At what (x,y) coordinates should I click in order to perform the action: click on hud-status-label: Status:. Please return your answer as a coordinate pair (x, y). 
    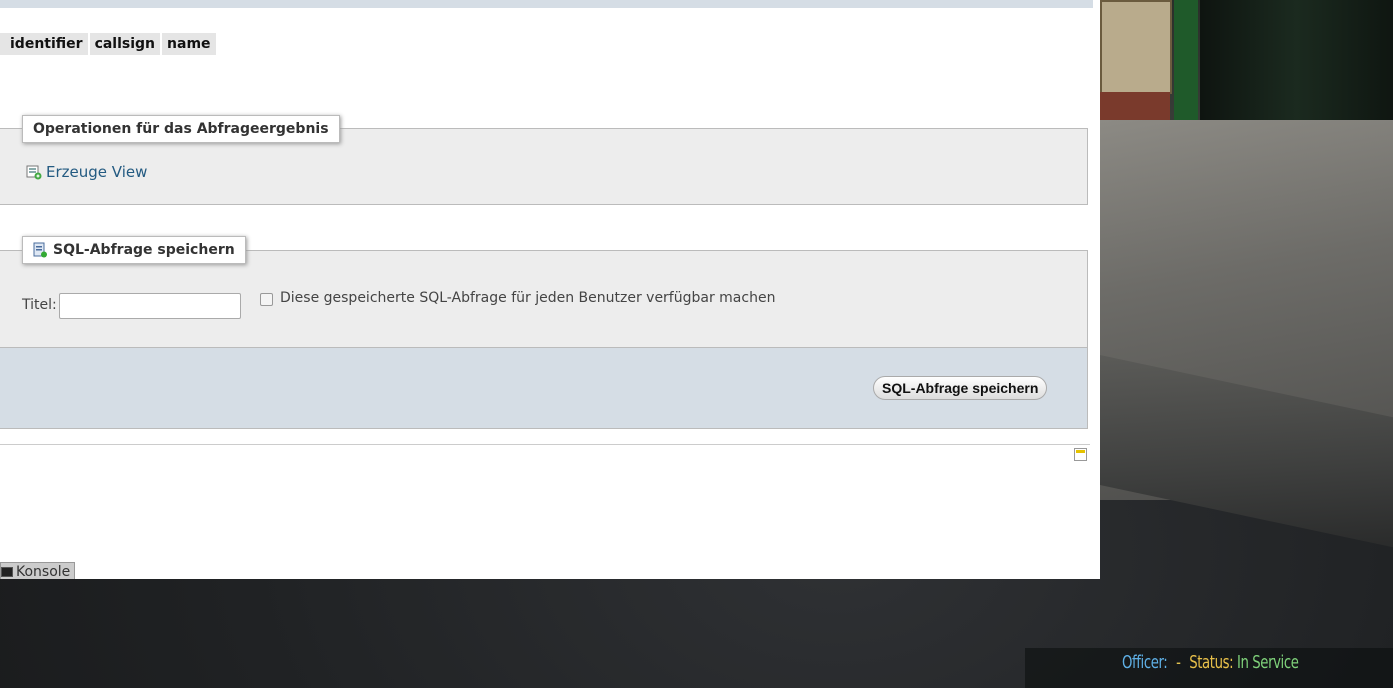
    Looking at the image, I should click on (1211, 662).